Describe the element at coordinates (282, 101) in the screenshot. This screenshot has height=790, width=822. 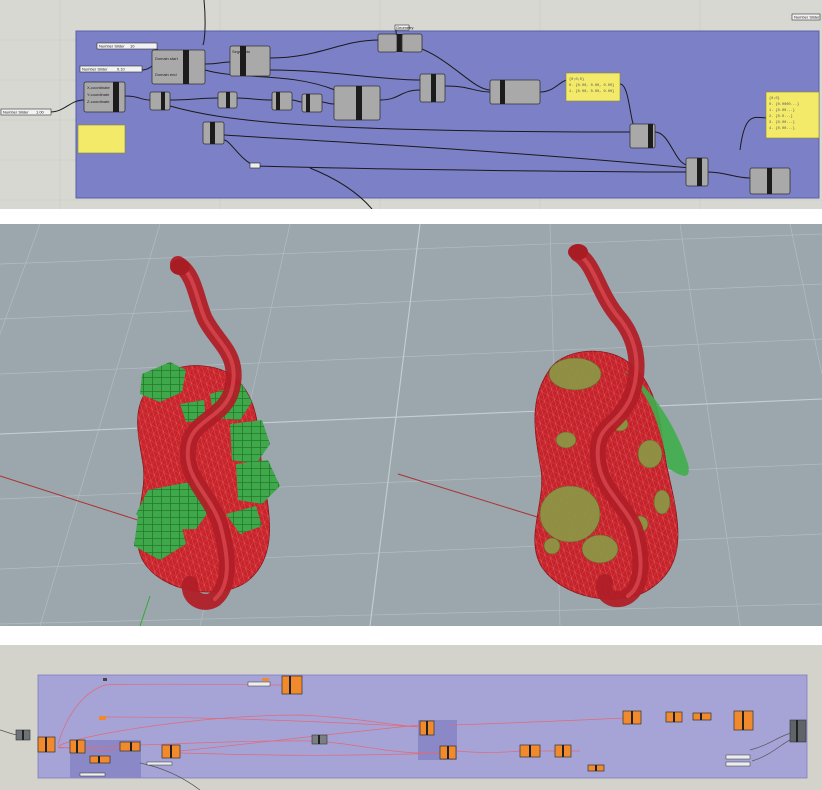
I see `evaluate-b-component` at that location.